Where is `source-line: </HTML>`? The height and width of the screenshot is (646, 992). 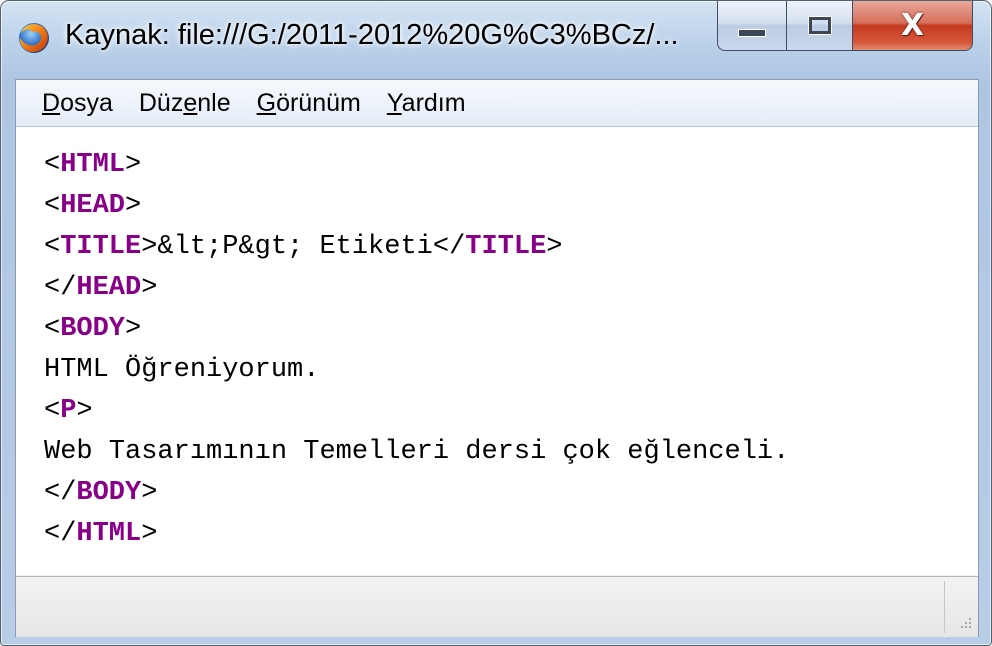
source-line: </HTML> is located at coordinates (416, 534).